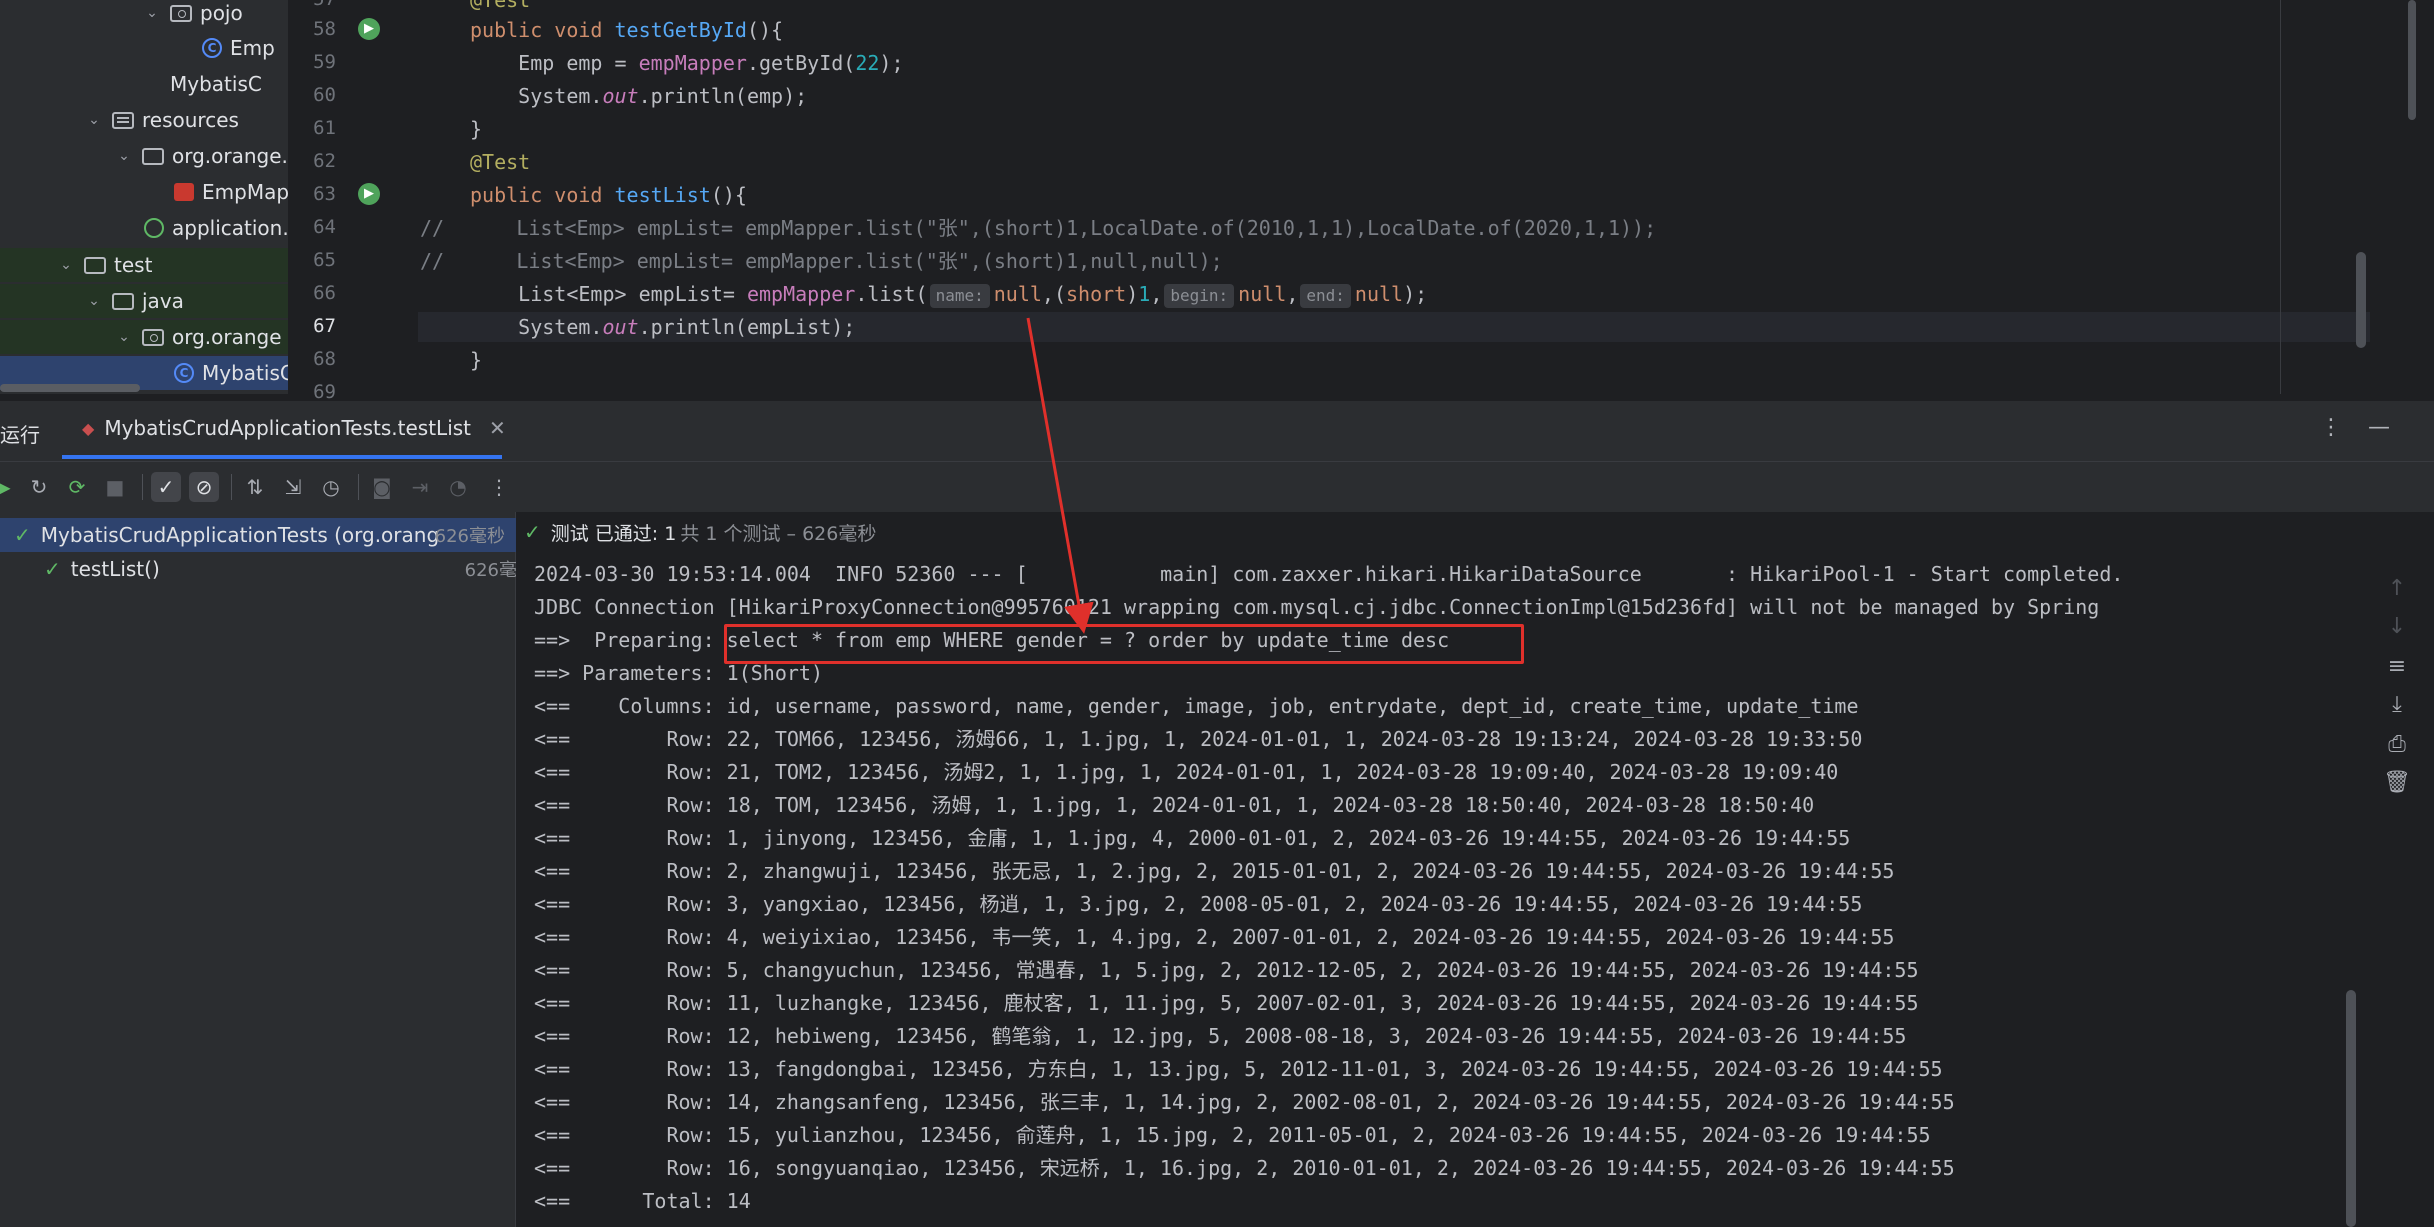  I want to click on code-line: System.out.println(emp);, so click(639, 96).